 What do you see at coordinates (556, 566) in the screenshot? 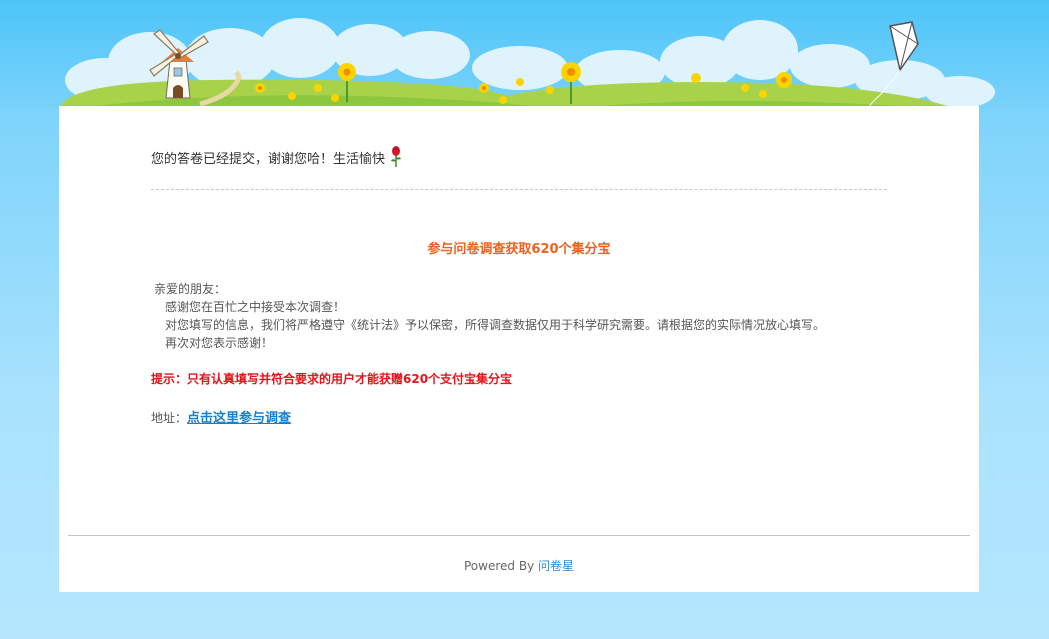
I see `brand-link: 问卷星` at bounding box center [556, 566].